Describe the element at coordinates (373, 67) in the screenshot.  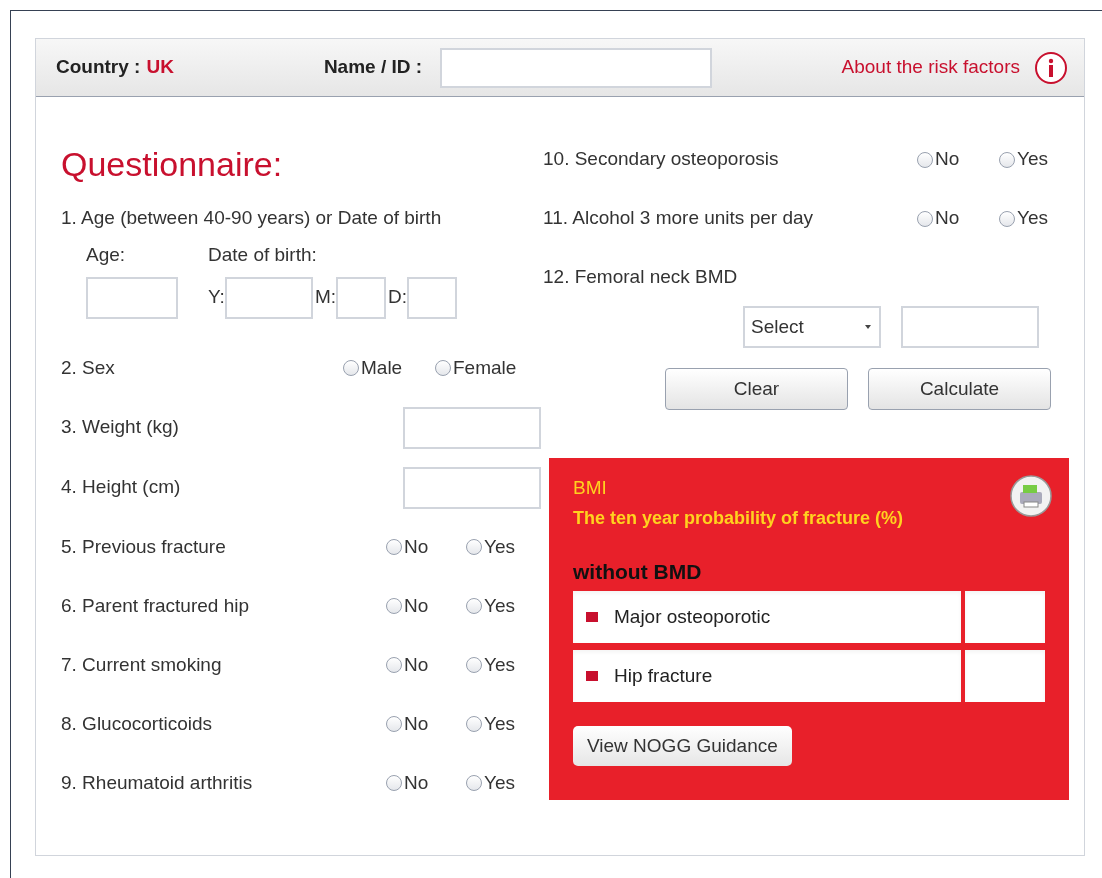
I see `name-id-label: Name / ID :` at that location.